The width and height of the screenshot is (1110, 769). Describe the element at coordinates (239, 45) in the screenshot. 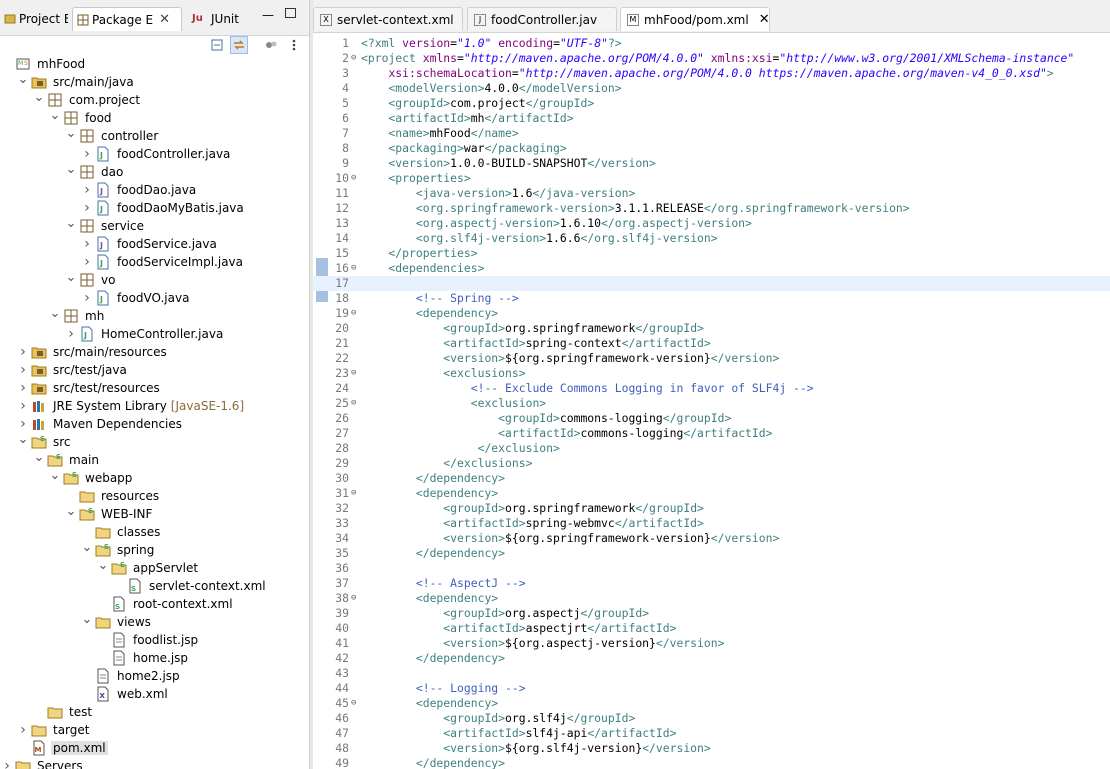

I see `link-with-editor-icon` at that location.